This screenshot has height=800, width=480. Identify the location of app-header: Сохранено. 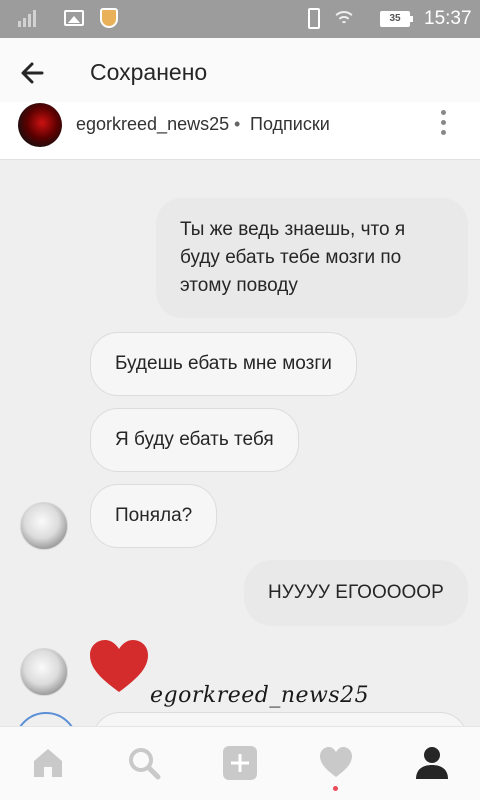
(240, 73).